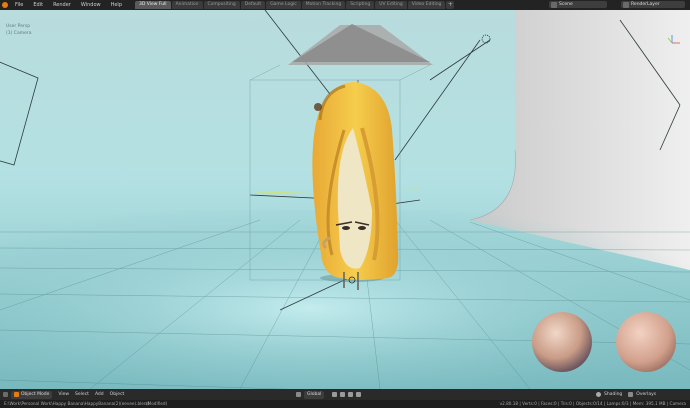 Image resolution: width=690 pixels, height=408 pixels. Describe the element at coordinates (359, 394) in the screenshot. I see `falloff-icon` at that location.